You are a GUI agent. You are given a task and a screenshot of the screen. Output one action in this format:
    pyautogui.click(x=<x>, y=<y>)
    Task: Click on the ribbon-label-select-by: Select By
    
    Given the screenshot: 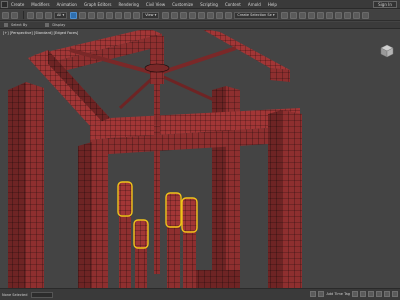 What is the action you would take?
    pyautogui.click(x=19, y=25)
    